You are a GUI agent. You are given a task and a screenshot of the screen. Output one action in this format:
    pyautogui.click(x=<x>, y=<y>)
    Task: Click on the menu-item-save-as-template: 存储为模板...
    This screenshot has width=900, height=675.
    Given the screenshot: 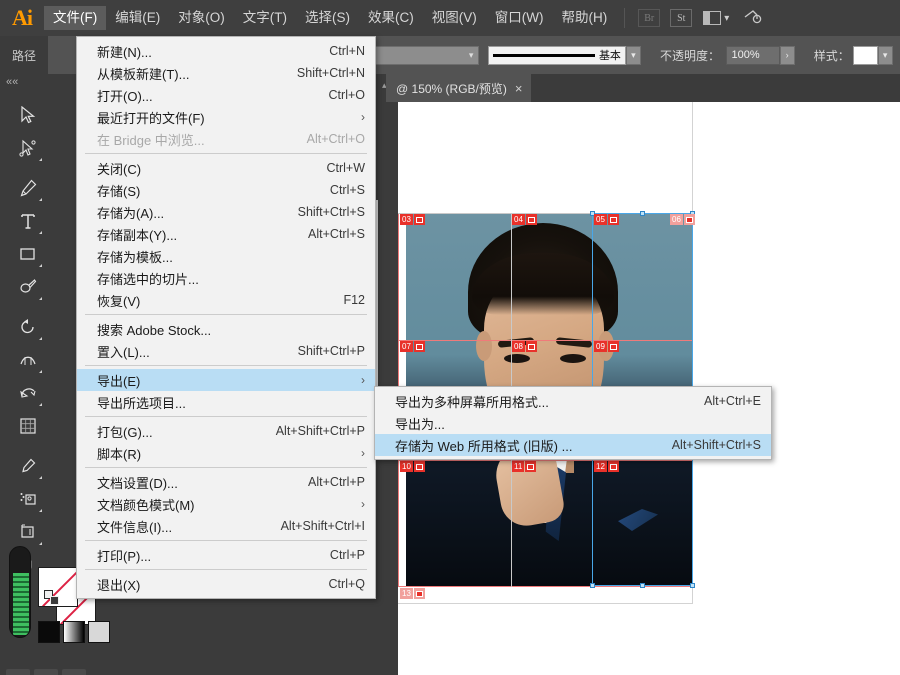 What is the action you would take?
    pyautogui.click(x=226, y=256)
    